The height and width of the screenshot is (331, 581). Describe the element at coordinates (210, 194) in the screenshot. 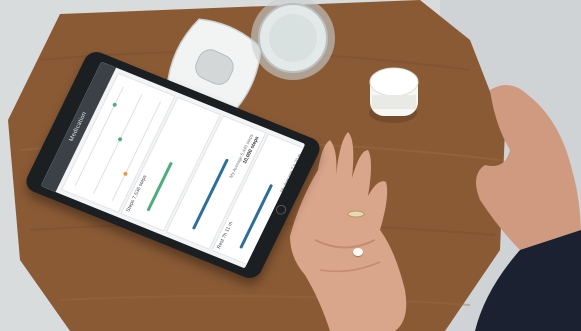

I see `panel-goal-bar` at that location.